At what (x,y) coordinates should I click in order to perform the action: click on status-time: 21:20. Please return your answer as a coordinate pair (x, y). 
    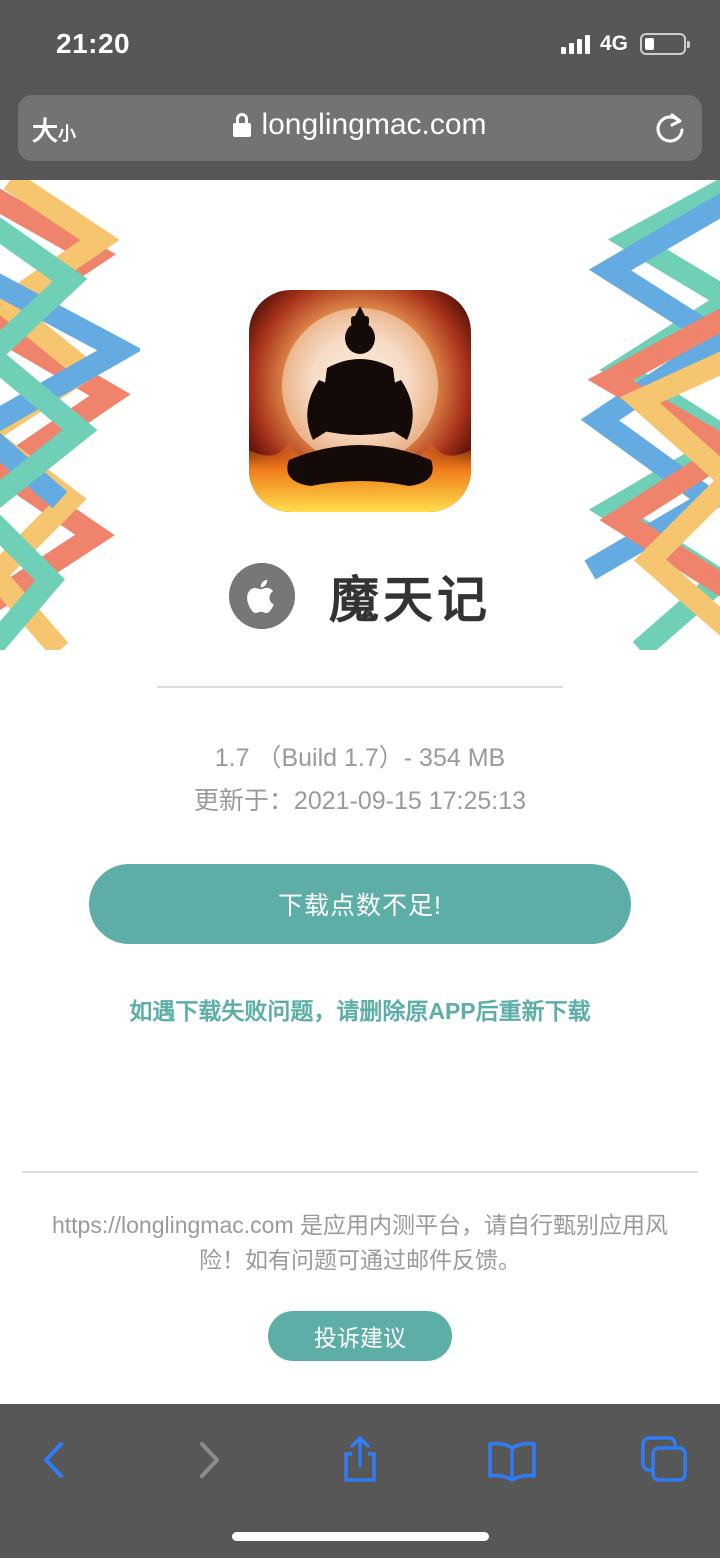
    Looking at the image, I should click on (93, 43).